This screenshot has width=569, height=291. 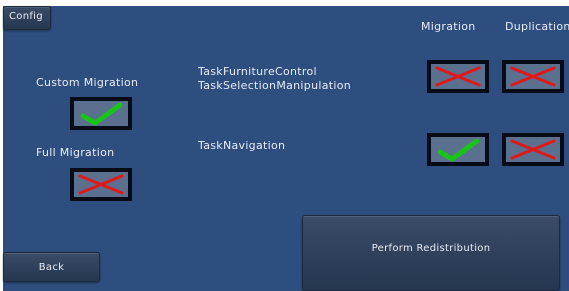 What do you see at coordinates (275, 85) in the screenshot?
I see `task-selection-manipulation-label: TaskSelectionManipulation` at bounding box center [275, 85].